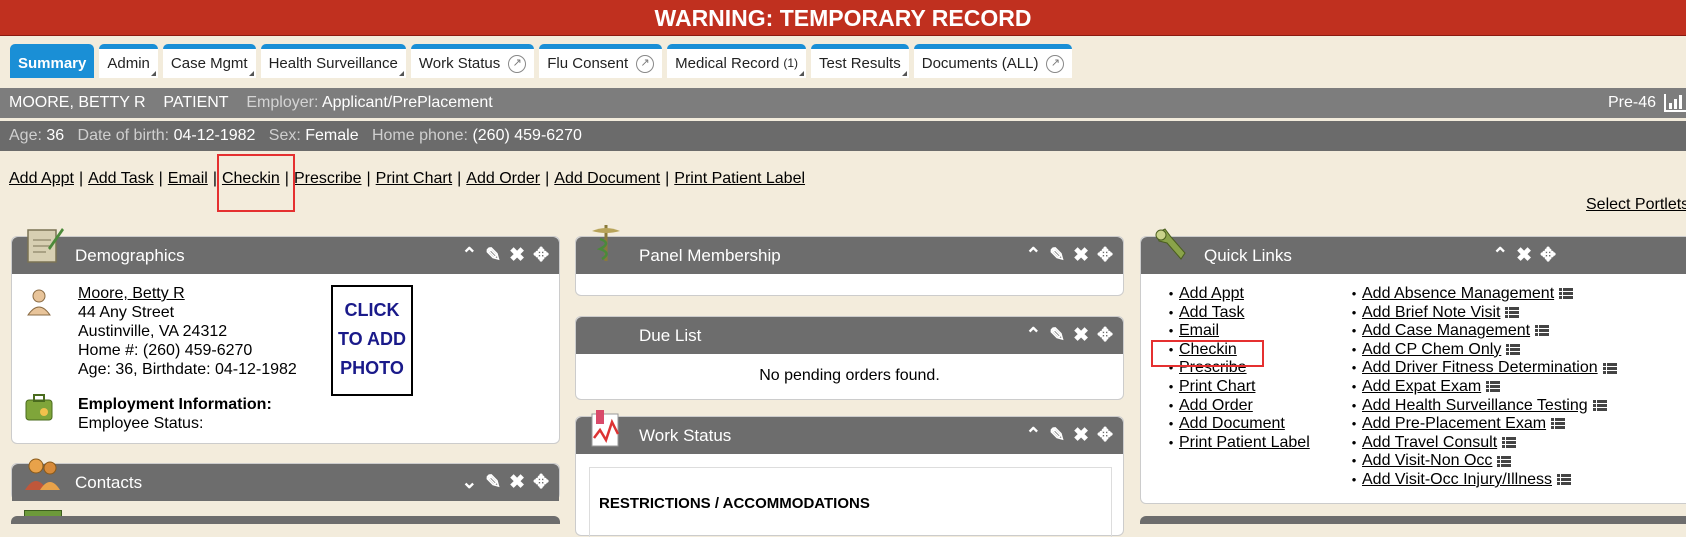 Image resolution: width=1686 pixels, height=537 pixels. I want to click on clipboard-icon, so click(45, 245).